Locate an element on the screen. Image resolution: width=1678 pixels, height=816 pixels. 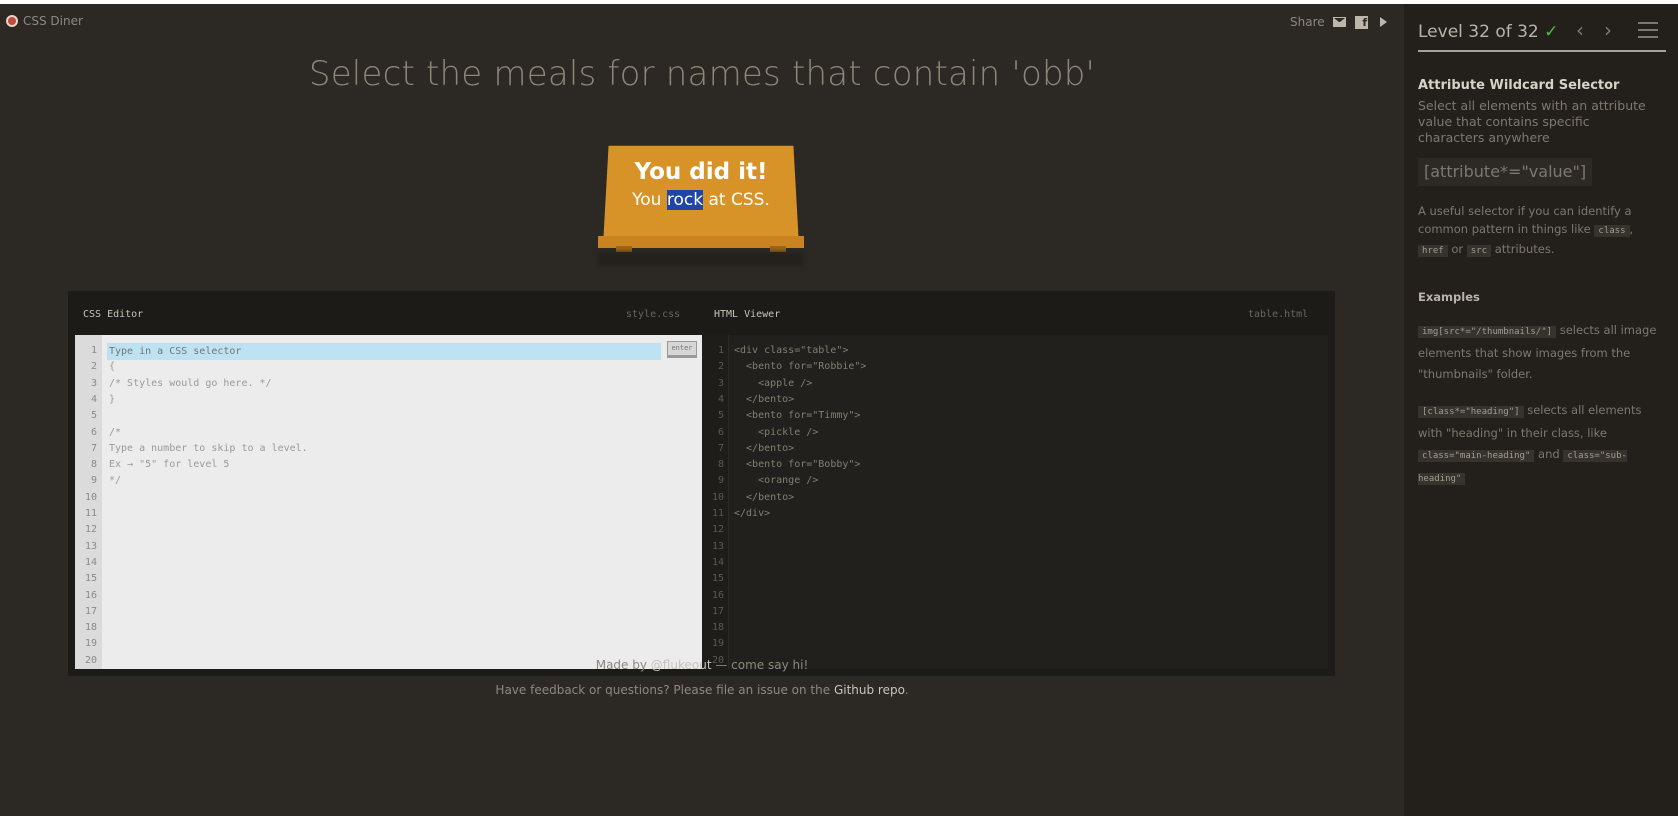
selector-title: Attribute Wildcard Selector is located at coordinates (1519, 85).